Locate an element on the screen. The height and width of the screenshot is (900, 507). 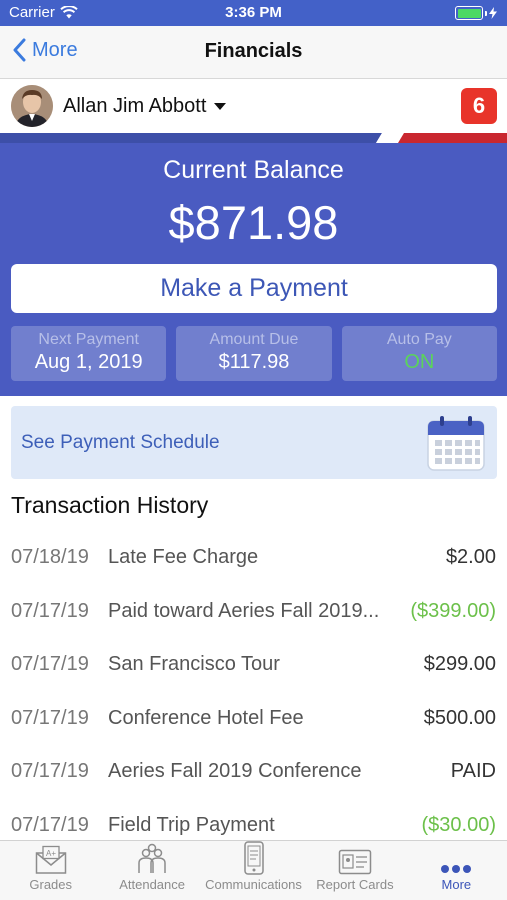
tab-report-cards: Report Cards is located at coordinates (354, 870).